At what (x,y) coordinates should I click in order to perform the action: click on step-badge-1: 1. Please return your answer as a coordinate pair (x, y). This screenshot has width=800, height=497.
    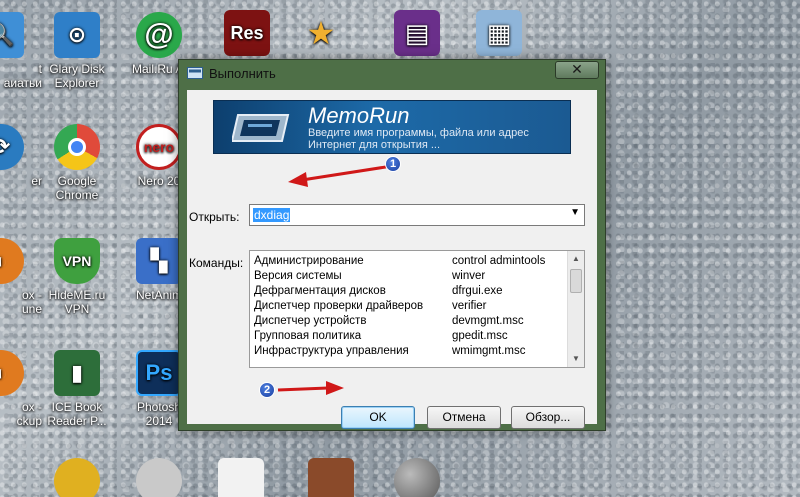
    Looking at the image, I should click on (393, 164).